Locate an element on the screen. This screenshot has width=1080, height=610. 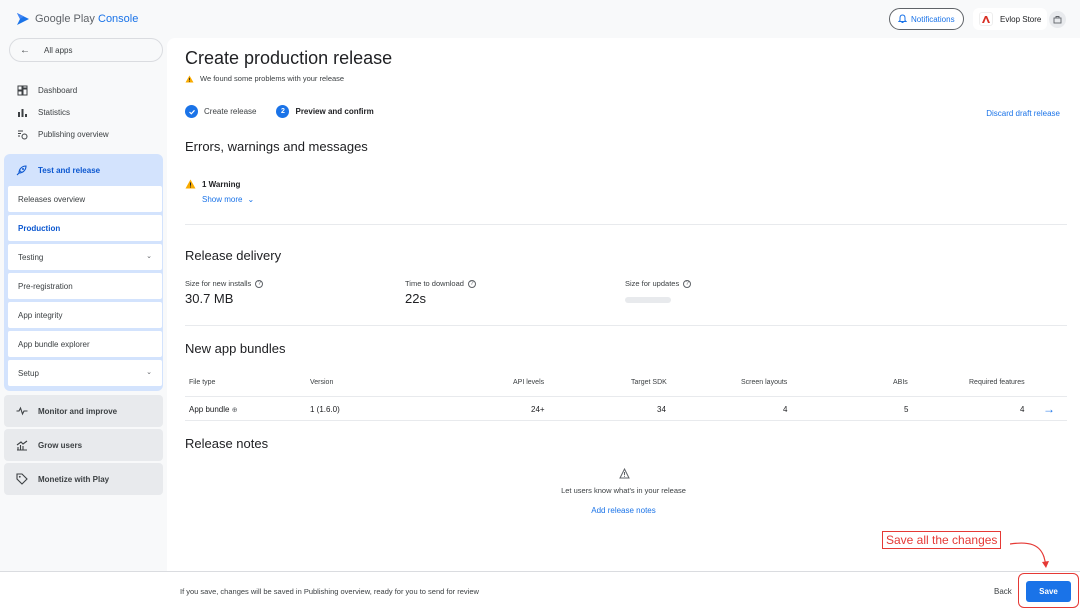
show-more-button: Show more ⌄ is located at coordinates (228, 199).